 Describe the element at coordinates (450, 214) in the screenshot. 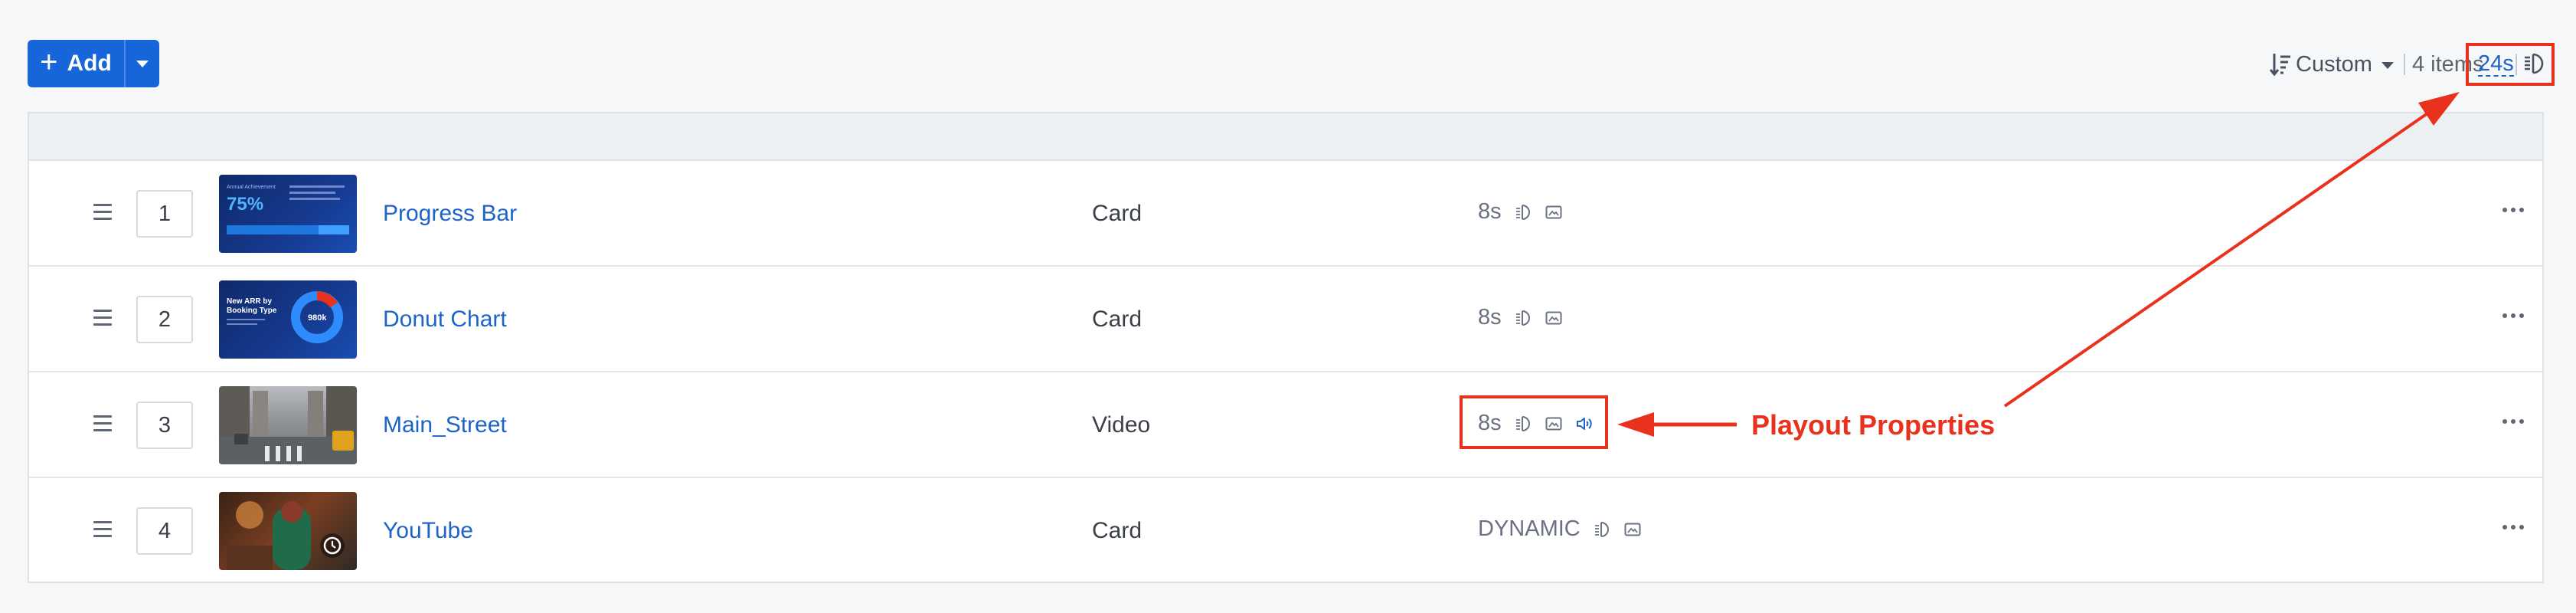

I see `item-name-link: Progress Bar` at that location.